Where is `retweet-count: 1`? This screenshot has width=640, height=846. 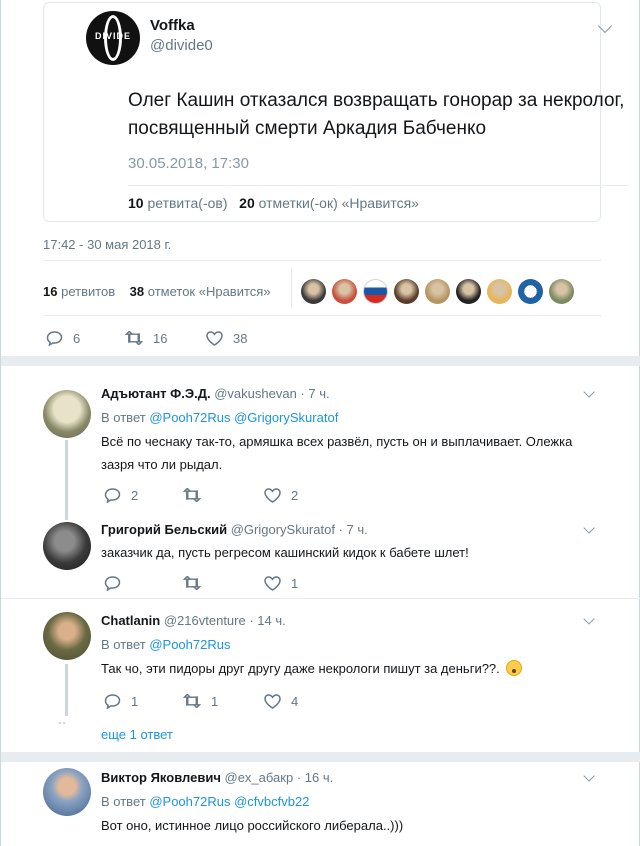
retweet-count: 1 is located at coordinates (215, 701).